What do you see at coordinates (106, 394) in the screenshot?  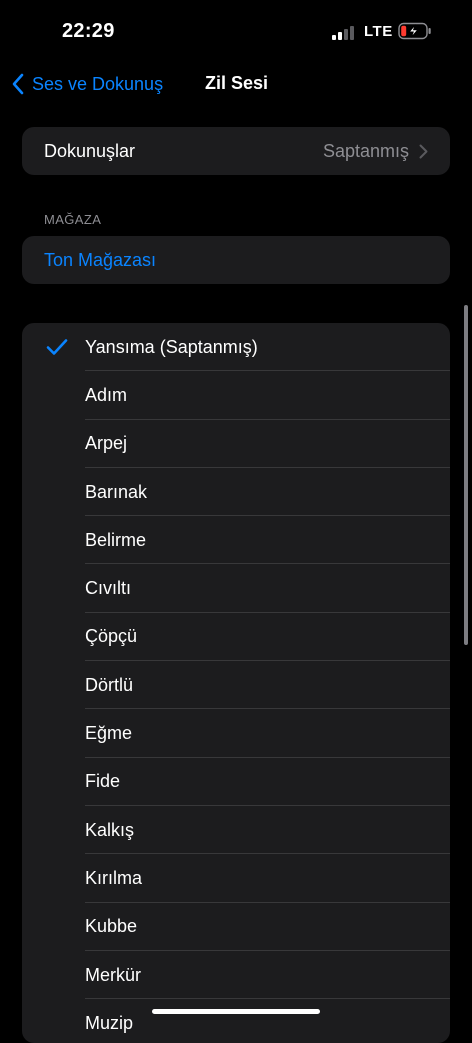 I see `tone-name: Adım` at bounding box center [106, 394].